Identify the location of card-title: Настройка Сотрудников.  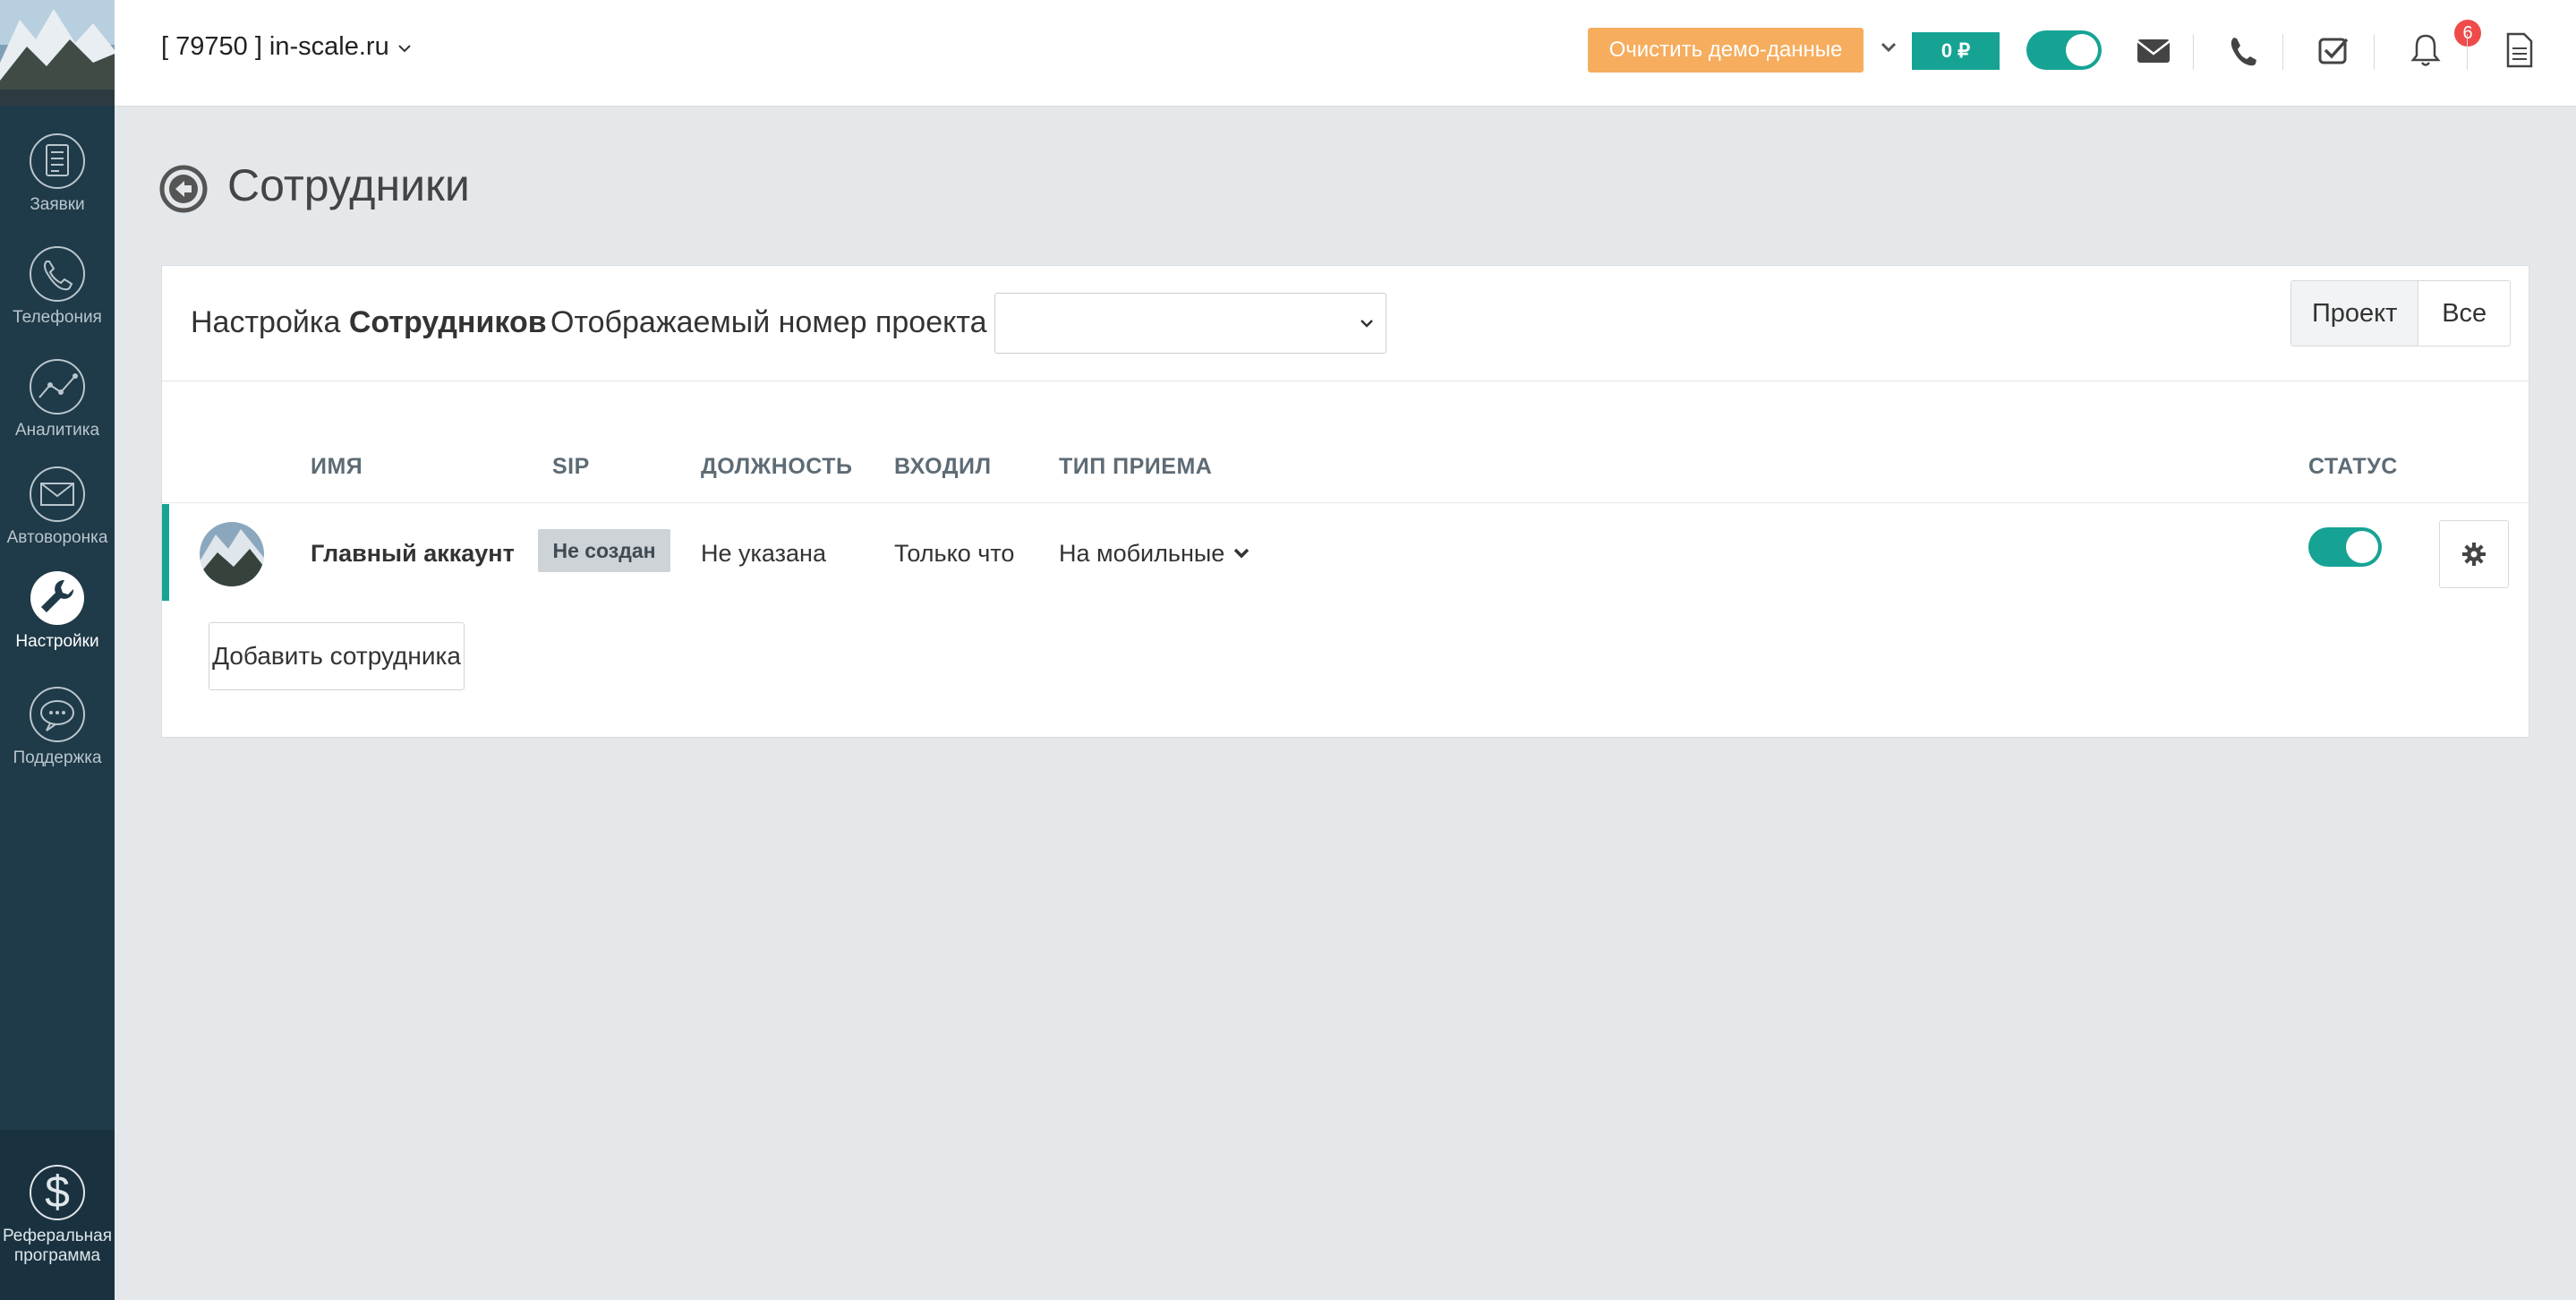
(369, 322).